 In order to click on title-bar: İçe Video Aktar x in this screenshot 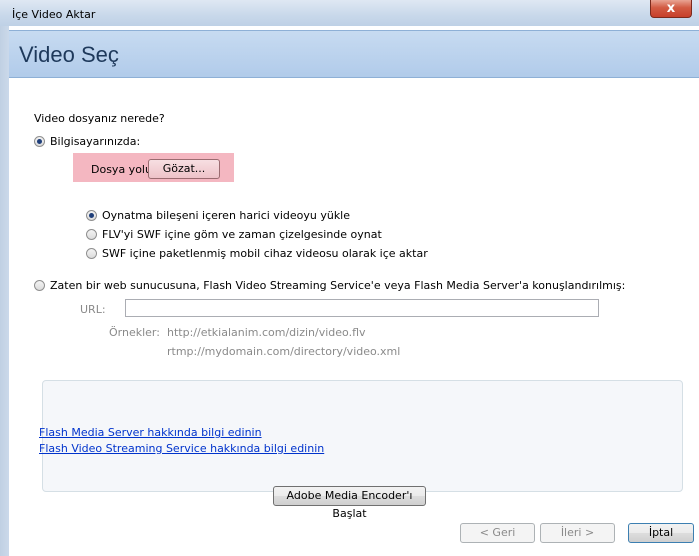, I will do `click(349, 13)`.